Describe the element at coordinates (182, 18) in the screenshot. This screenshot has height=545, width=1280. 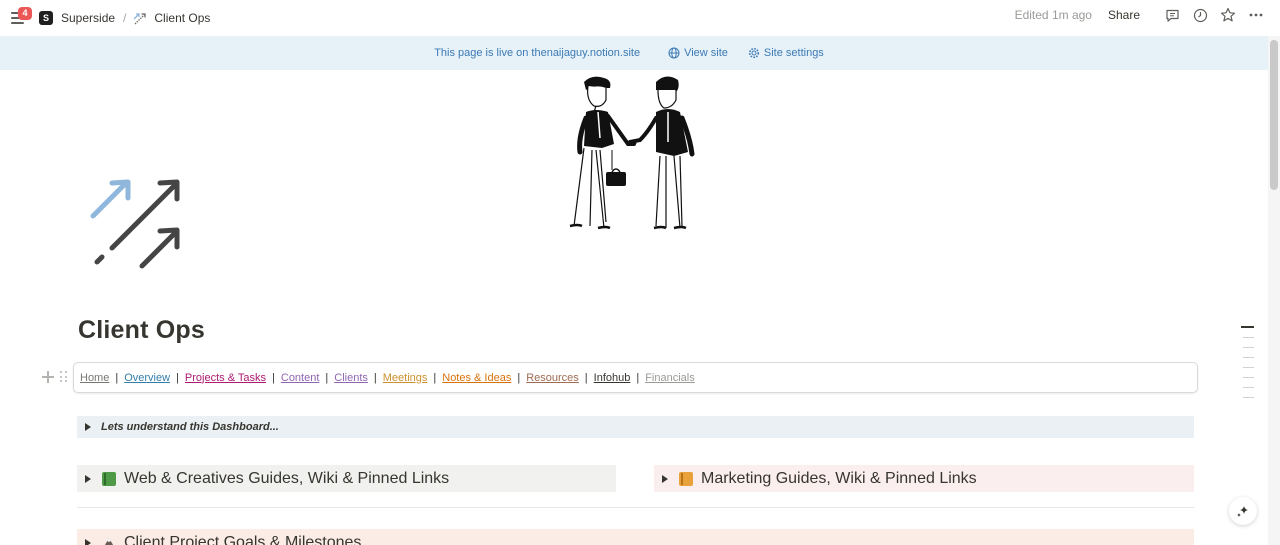
I see `breadcrumb-page: Client Ops` at that location.